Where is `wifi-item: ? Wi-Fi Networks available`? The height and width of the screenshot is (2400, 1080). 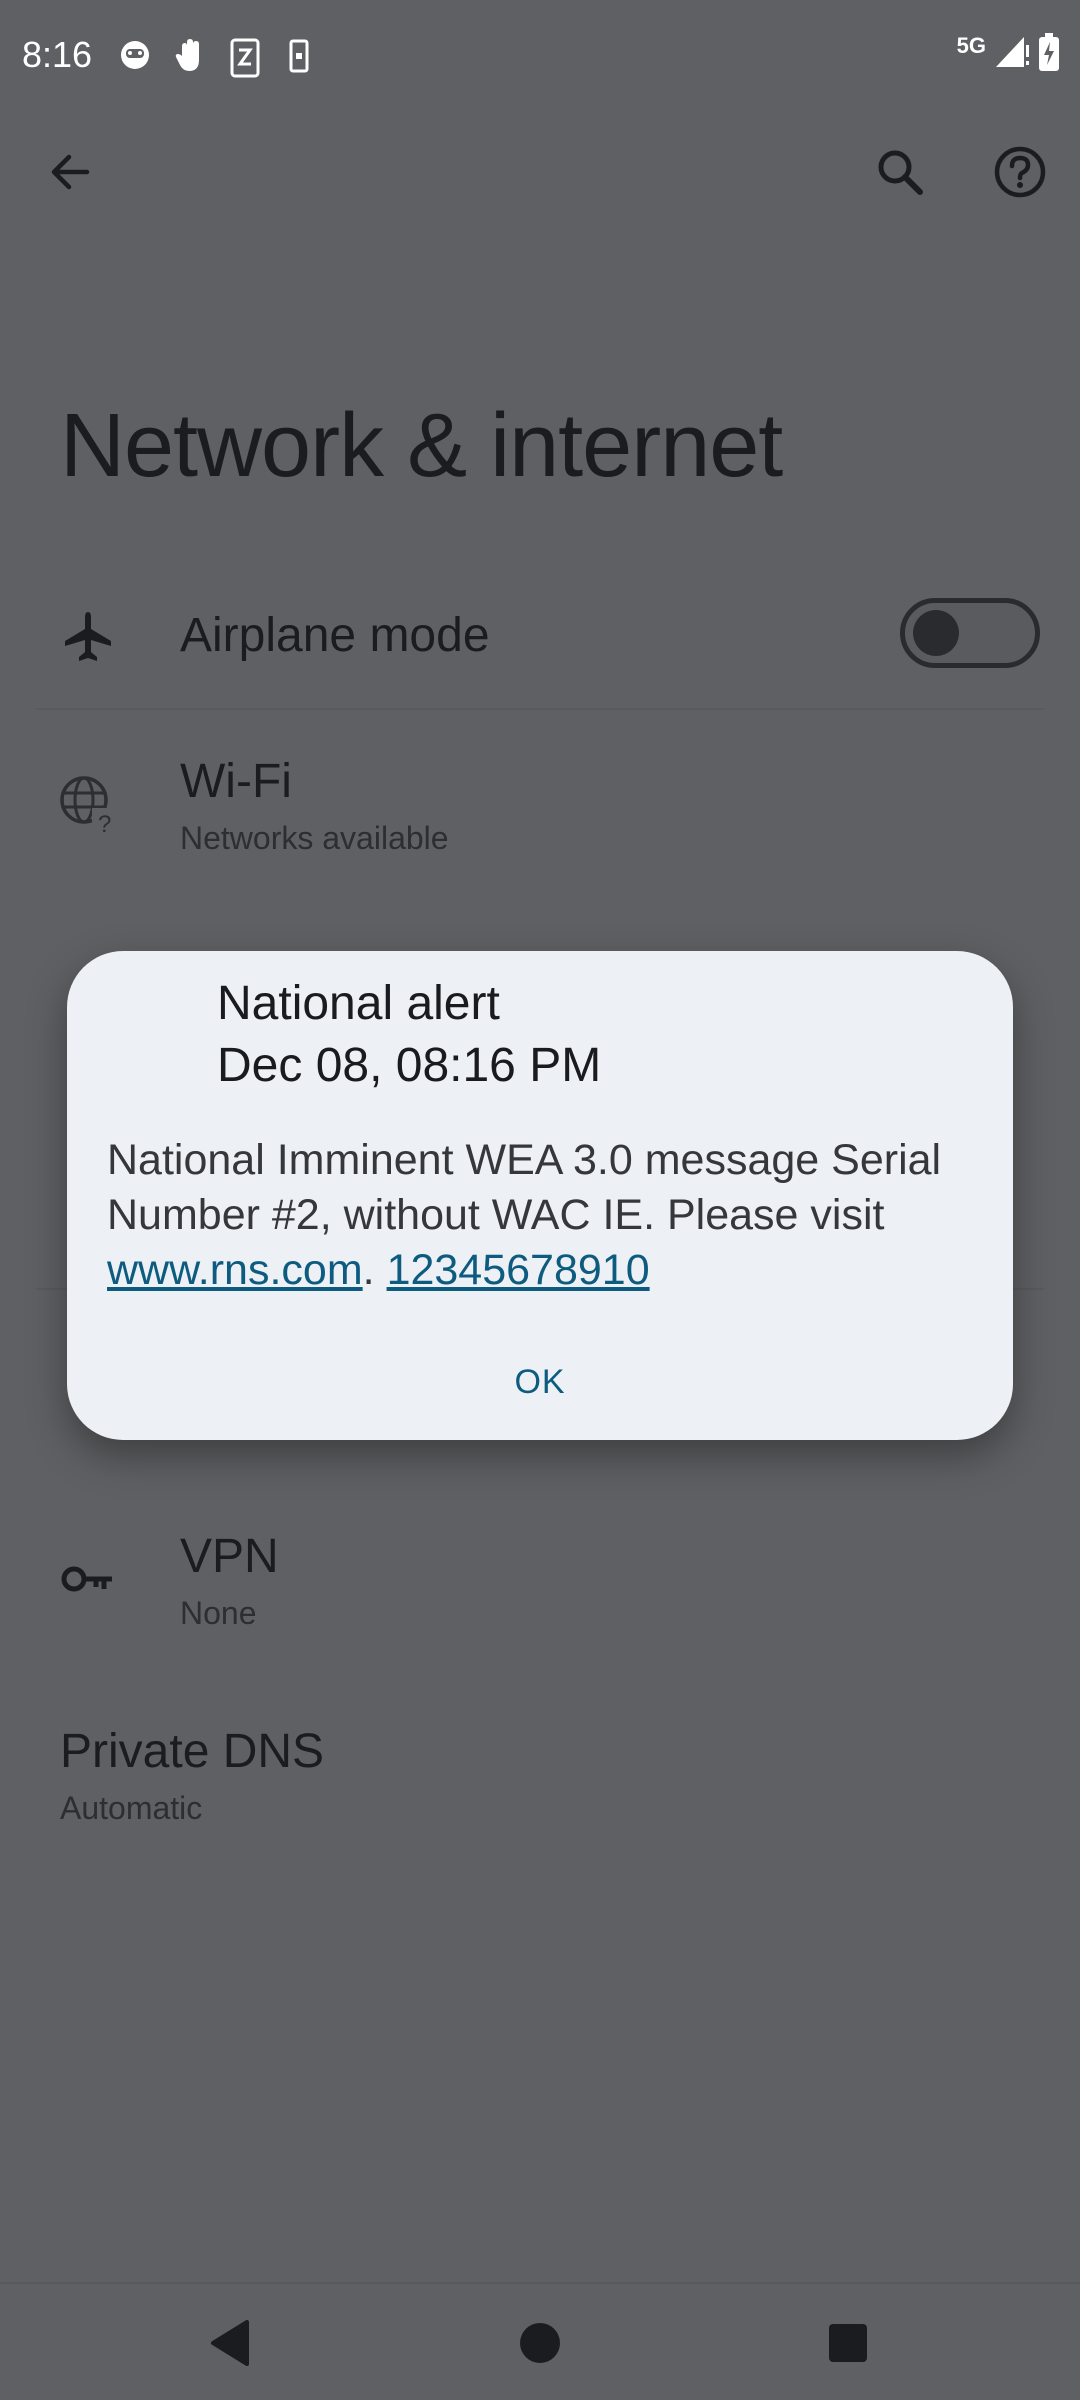 wifi-item: ? Wi-Fi Networks available is located at coordinates (540, 805).